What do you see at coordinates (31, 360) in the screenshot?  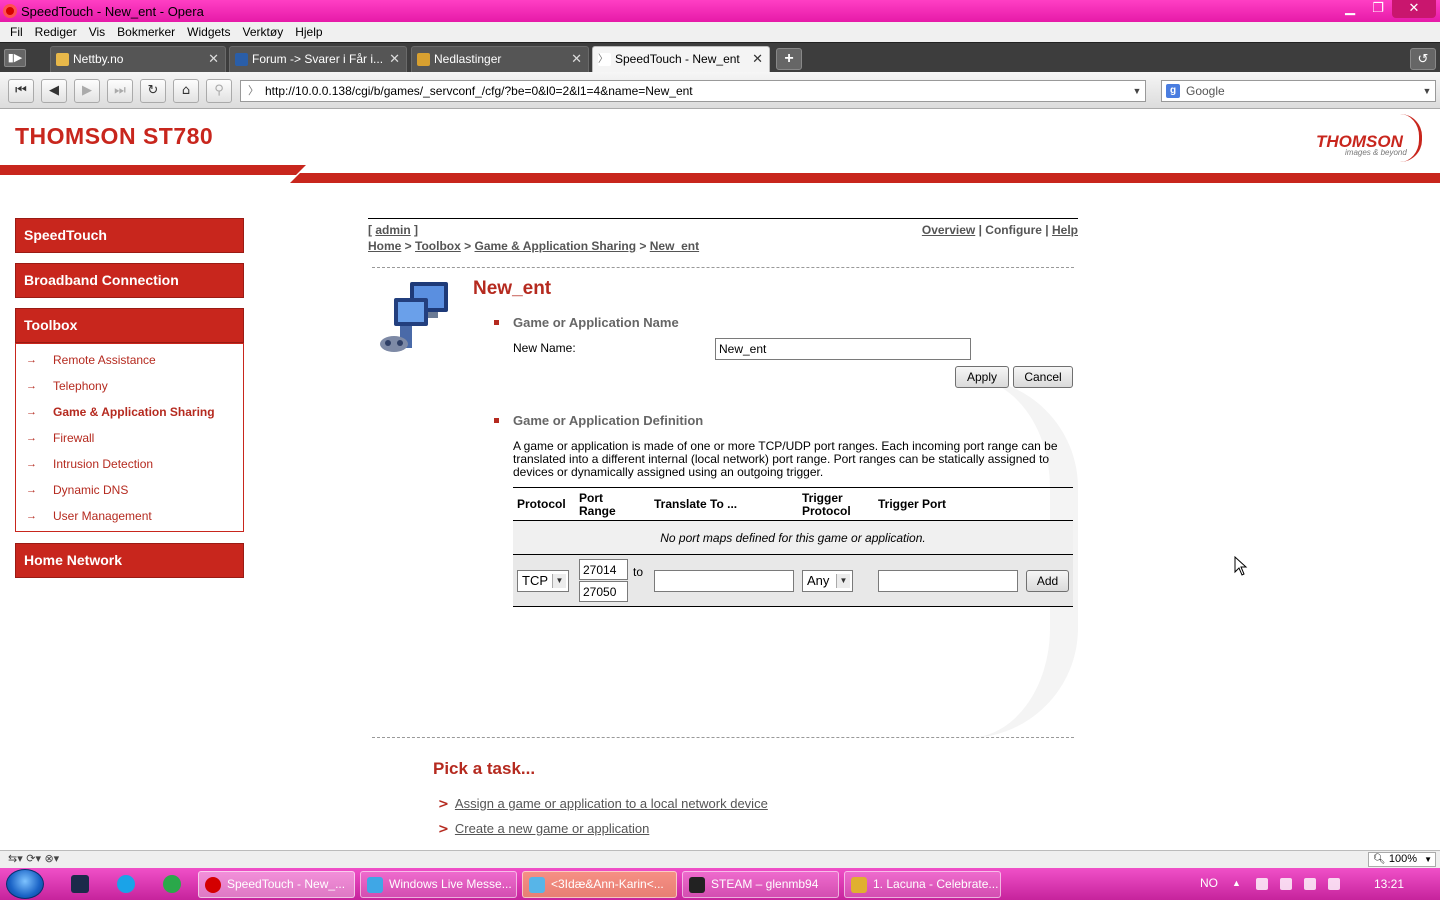 I see `arrow-icon: →` at bounding box center [31, 360].